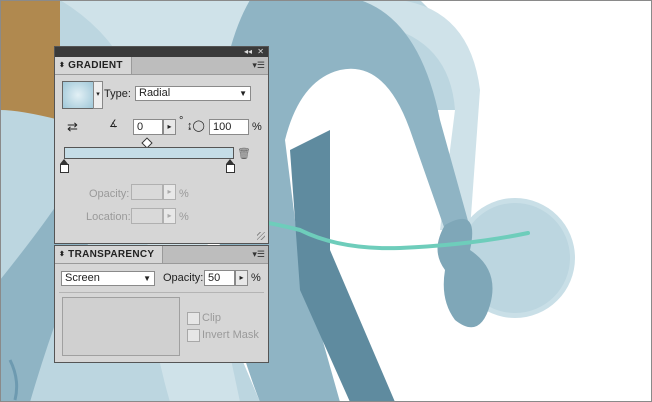 The width and height of the screenshot is (652, 402). What do you see at coordinates (261, 236) in the screenshot?
I see `resize-grip-icon` at bounding box center [261, 236].